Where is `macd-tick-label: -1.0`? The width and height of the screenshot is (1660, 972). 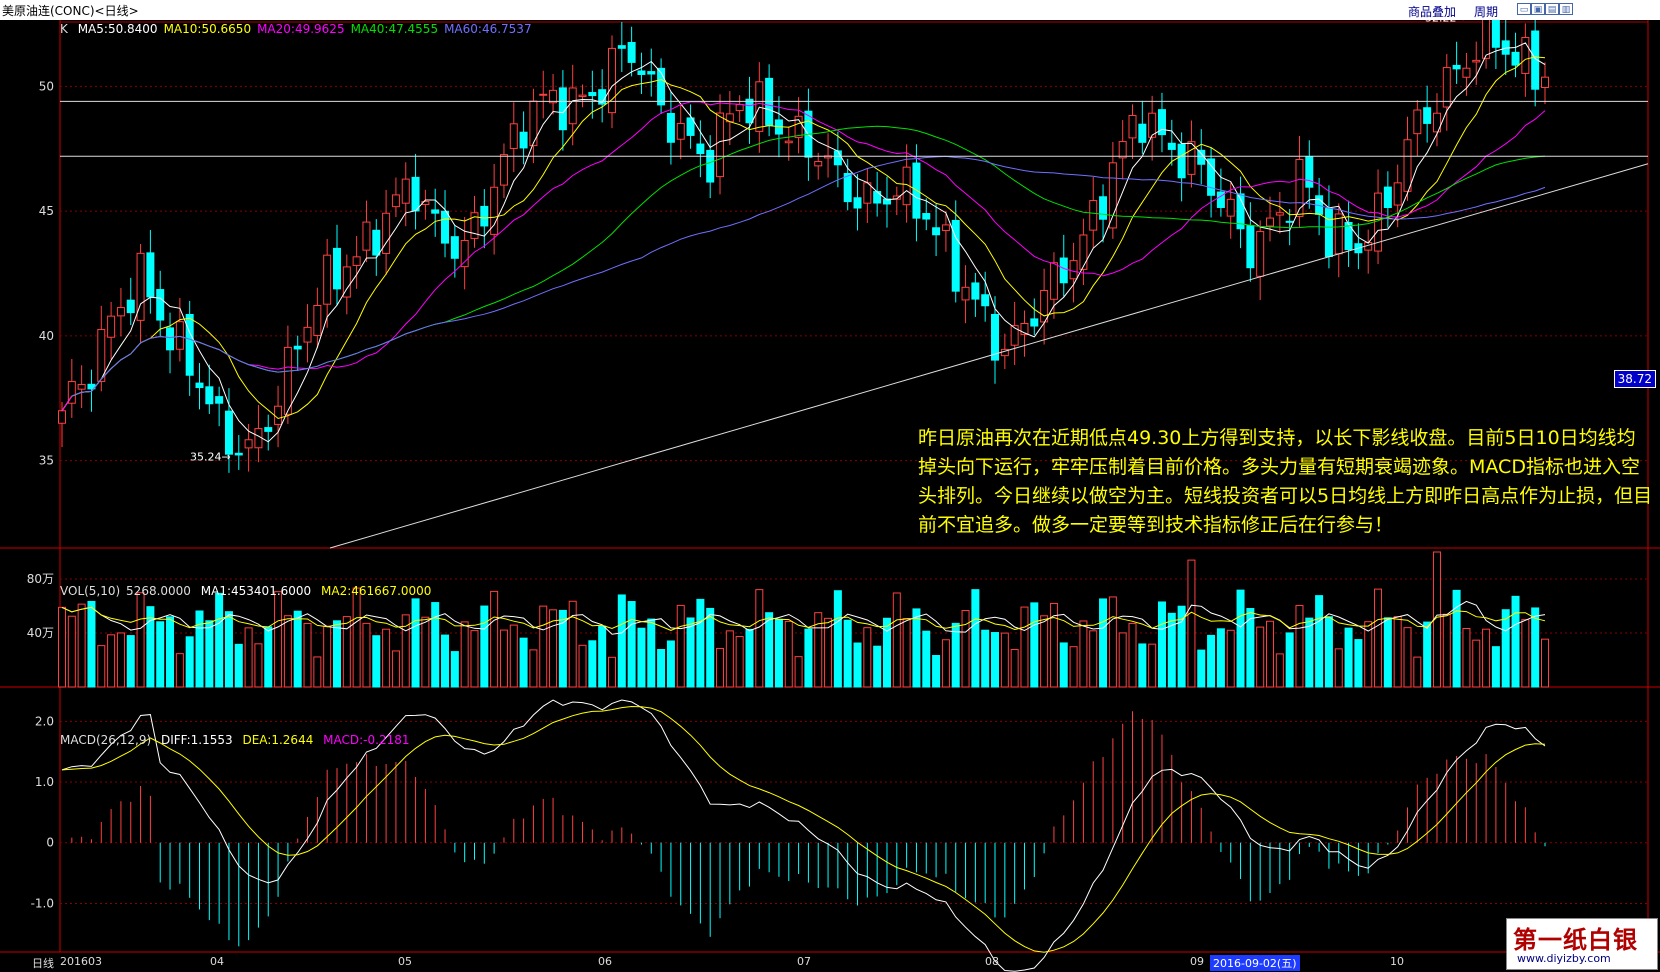 macd-tick-label: -1.0 is located at coordinates (42, 903).